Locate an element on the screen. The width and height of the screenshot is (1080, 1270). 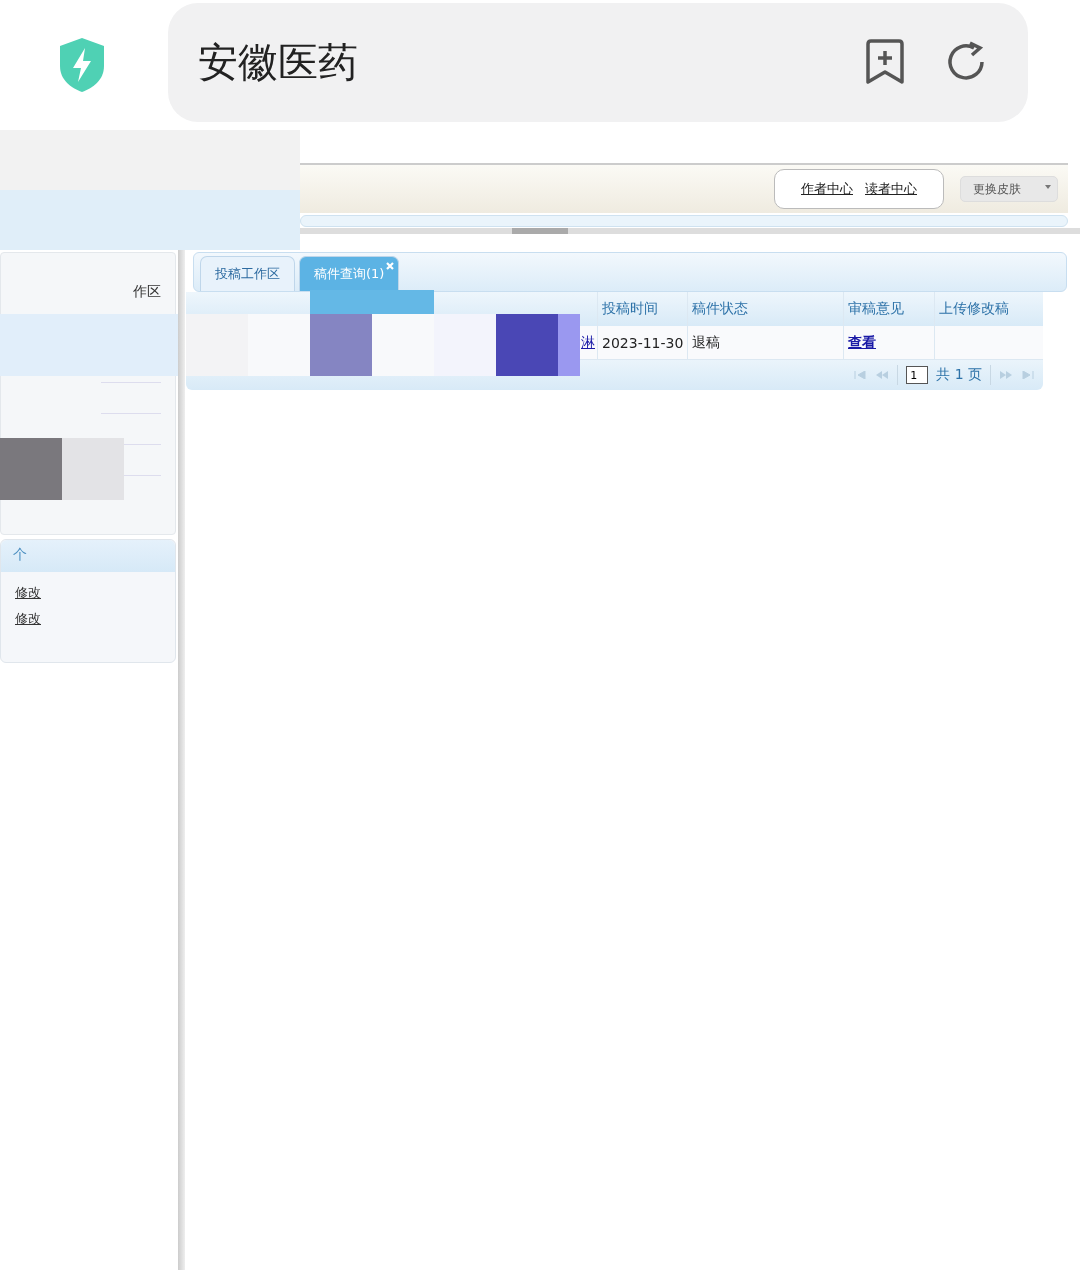
header-link: 读者中心 is located at coordinates (891, 189).